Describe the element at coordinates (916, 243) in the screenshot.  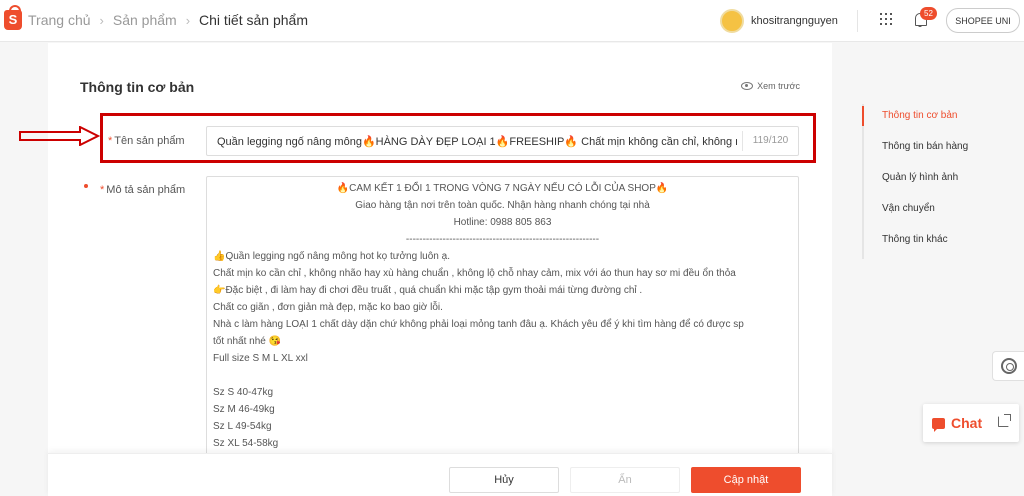
I see `nav-item-other-info: Thông tin khác` at that location.